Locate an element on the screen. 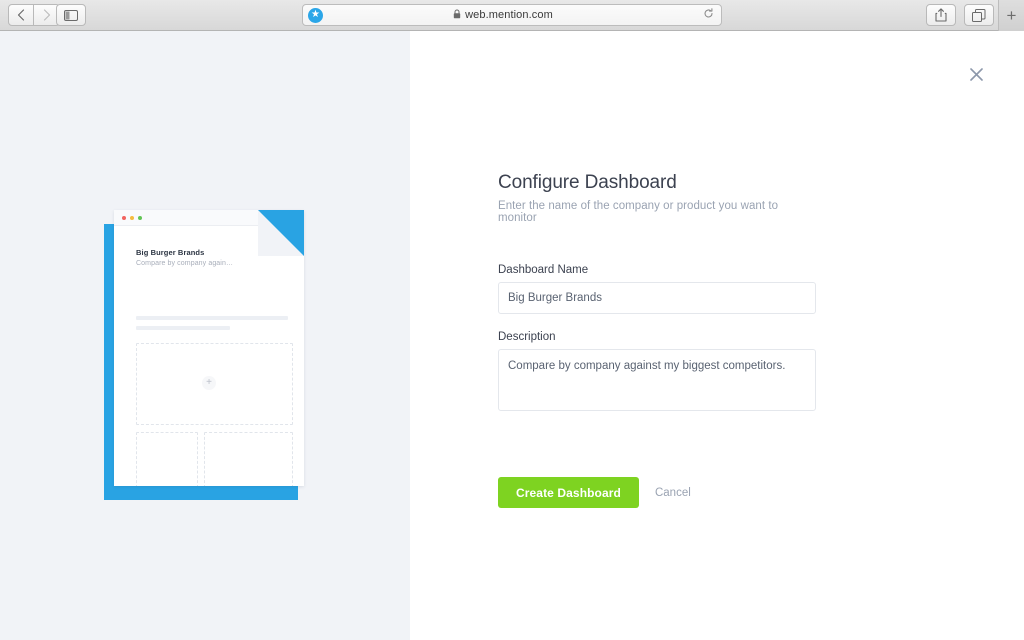 The height and width of the screenshot is (640, 1024). lock-icon is located at coordinates (457, 15).